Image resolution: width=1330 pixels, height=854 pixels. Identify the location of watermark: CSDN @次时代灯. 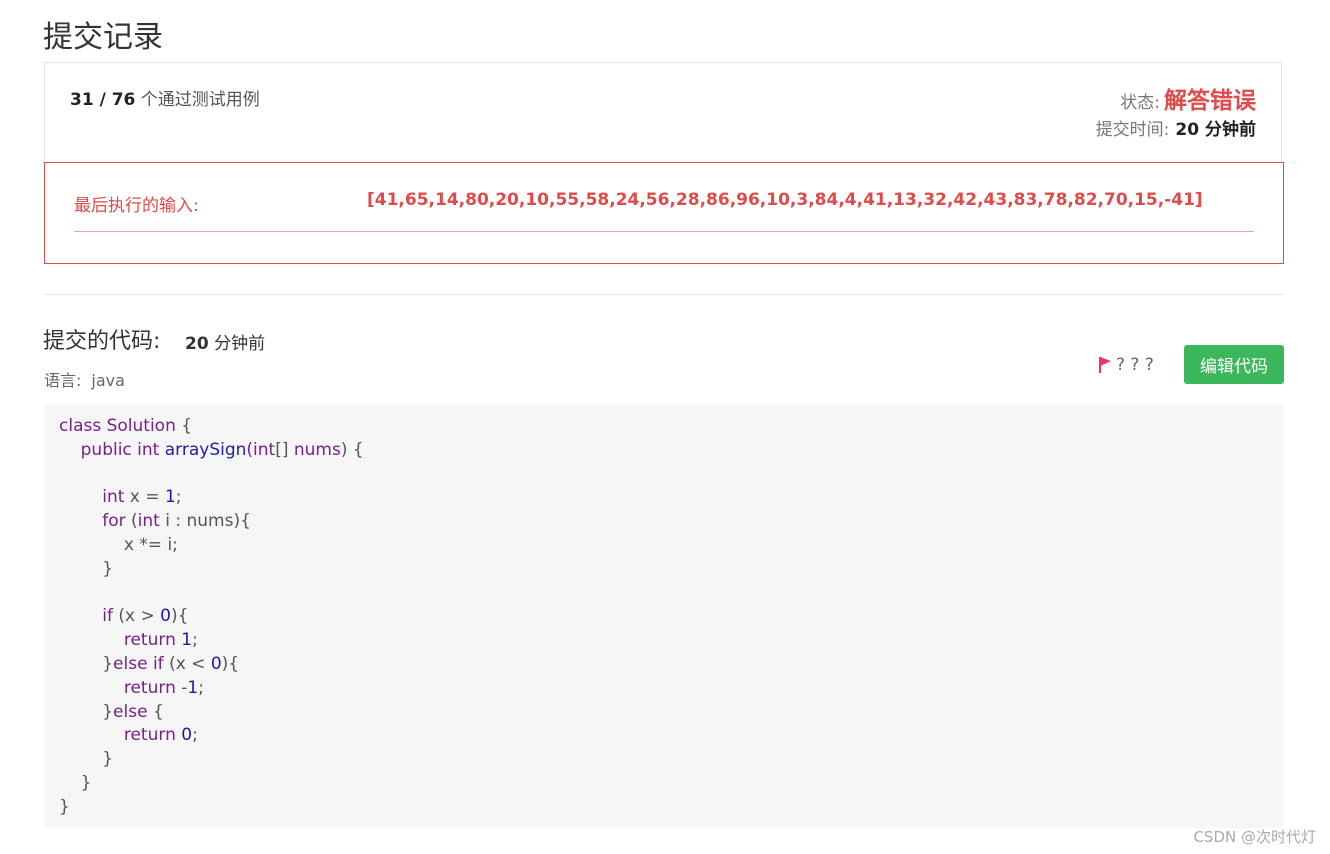
(1254, 837).